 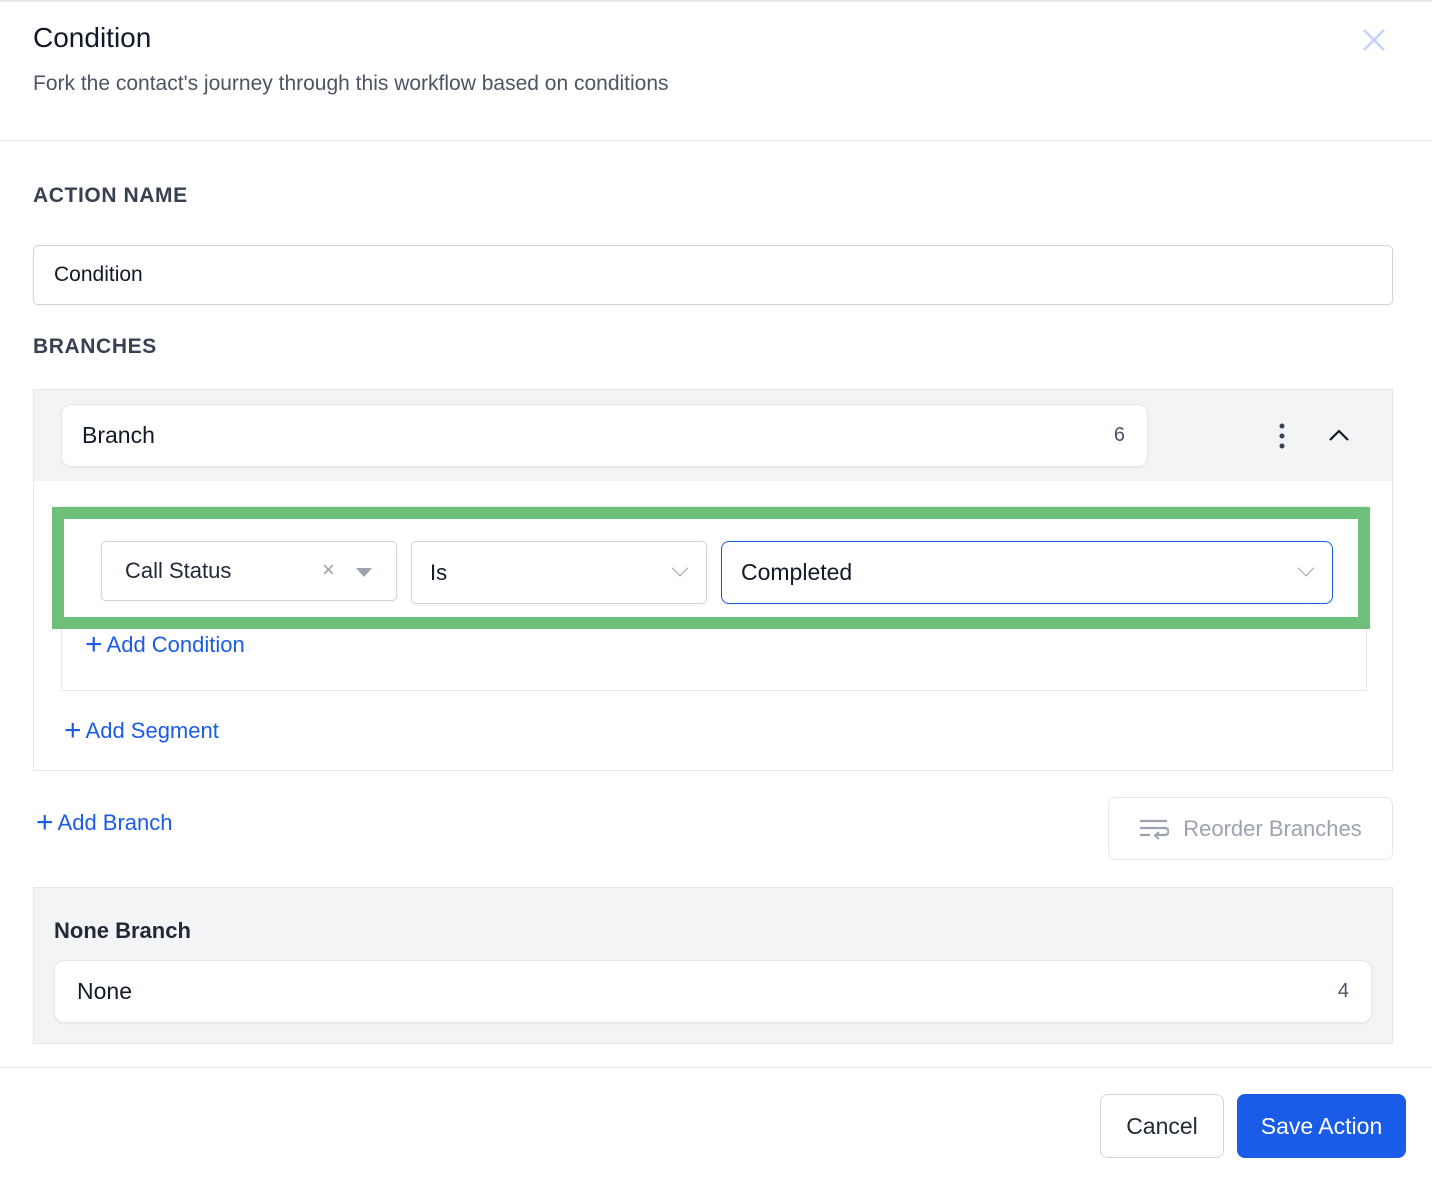 I want to click on branch-char-count: 6, so click(x=1119, y=435).